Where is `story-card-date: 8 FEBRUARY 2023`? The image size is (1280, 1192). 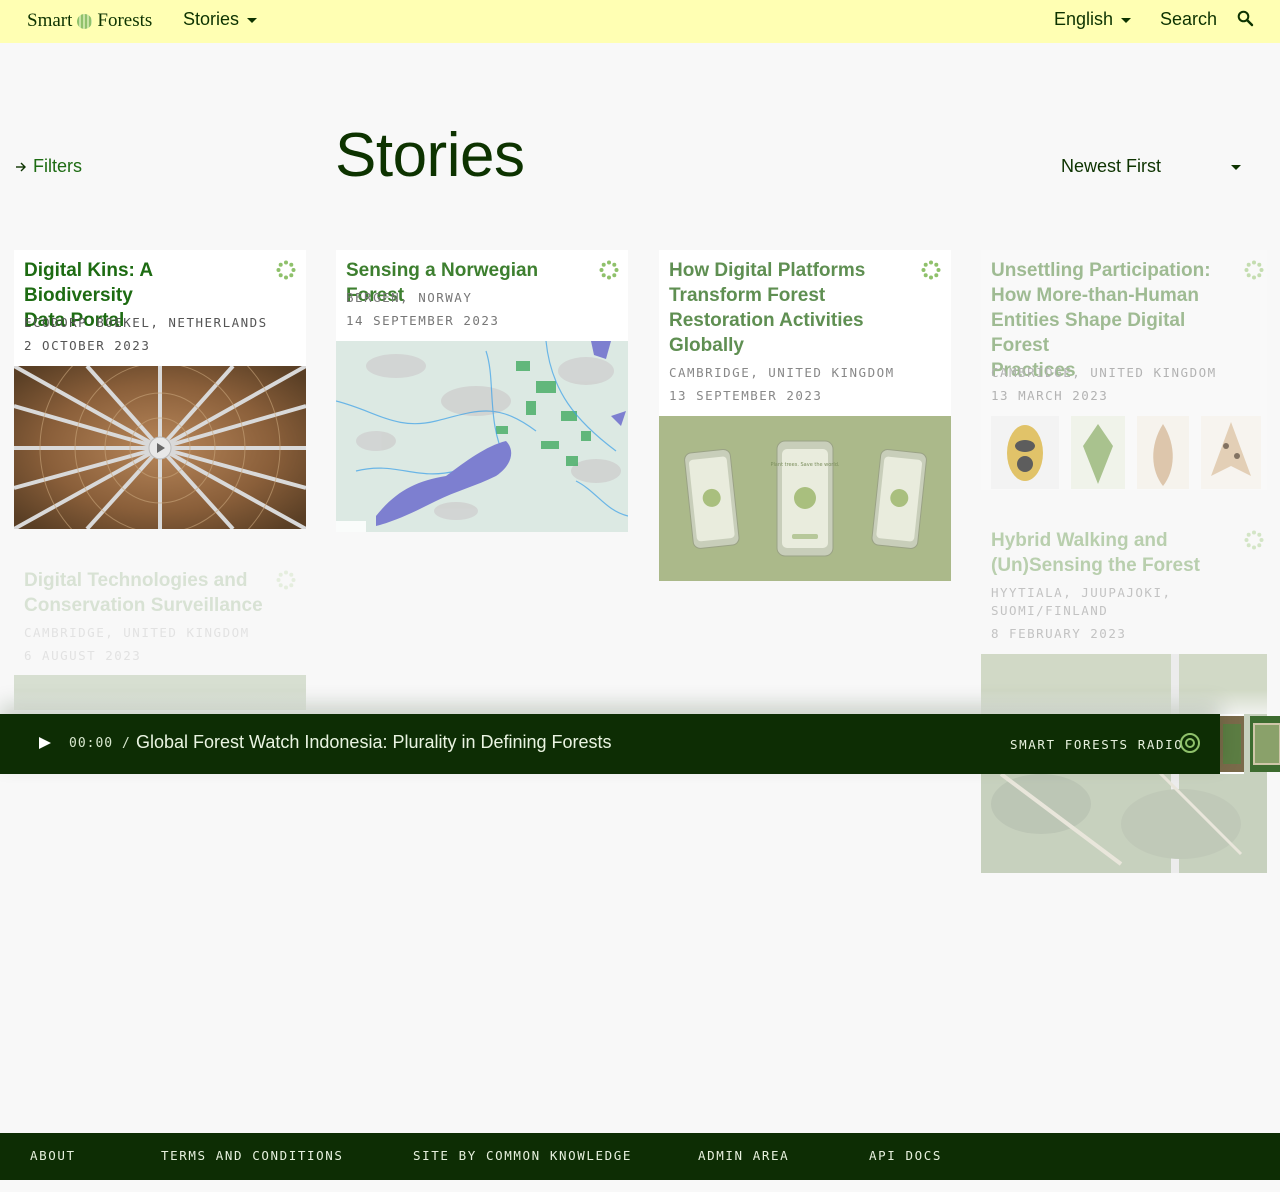
story-card-date: 8 FEBRUARY 2023 is located at coordinates (1059, 633).